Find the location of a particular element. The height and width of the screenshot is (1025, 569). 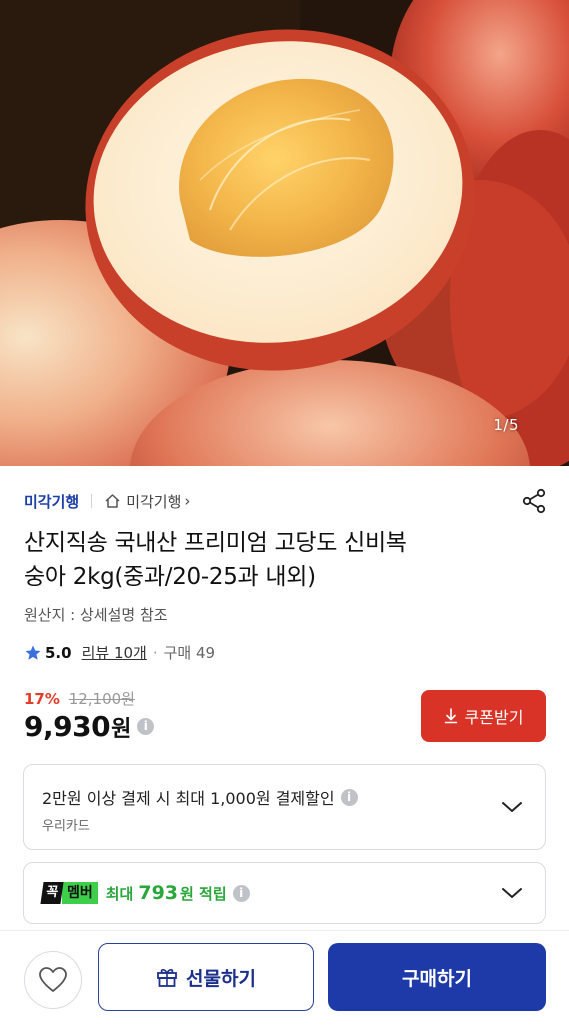

product-title-line-2: 숭아 2kg(중과/20-25과 내외) is located at coordinates (170, 577).